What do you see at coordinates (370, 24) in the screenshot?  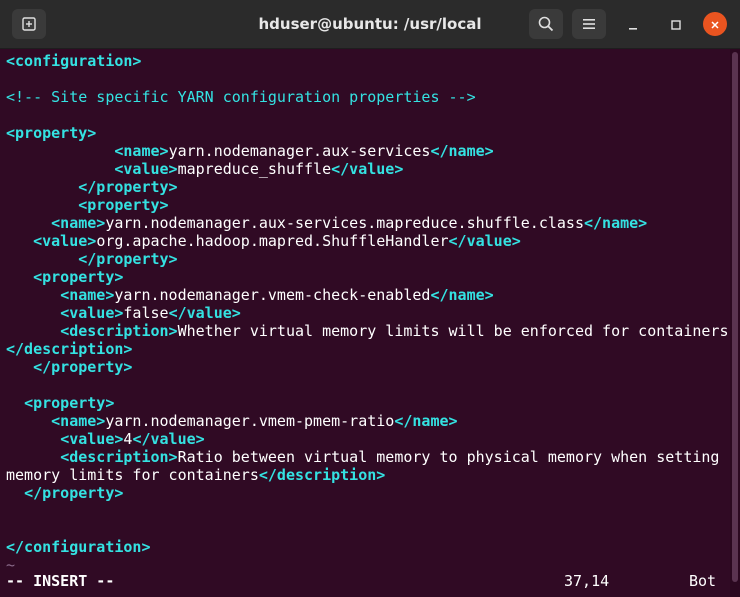 I see `title-bar: hduser@ubuntu: /usr/local` at bounding box center [370, 24].